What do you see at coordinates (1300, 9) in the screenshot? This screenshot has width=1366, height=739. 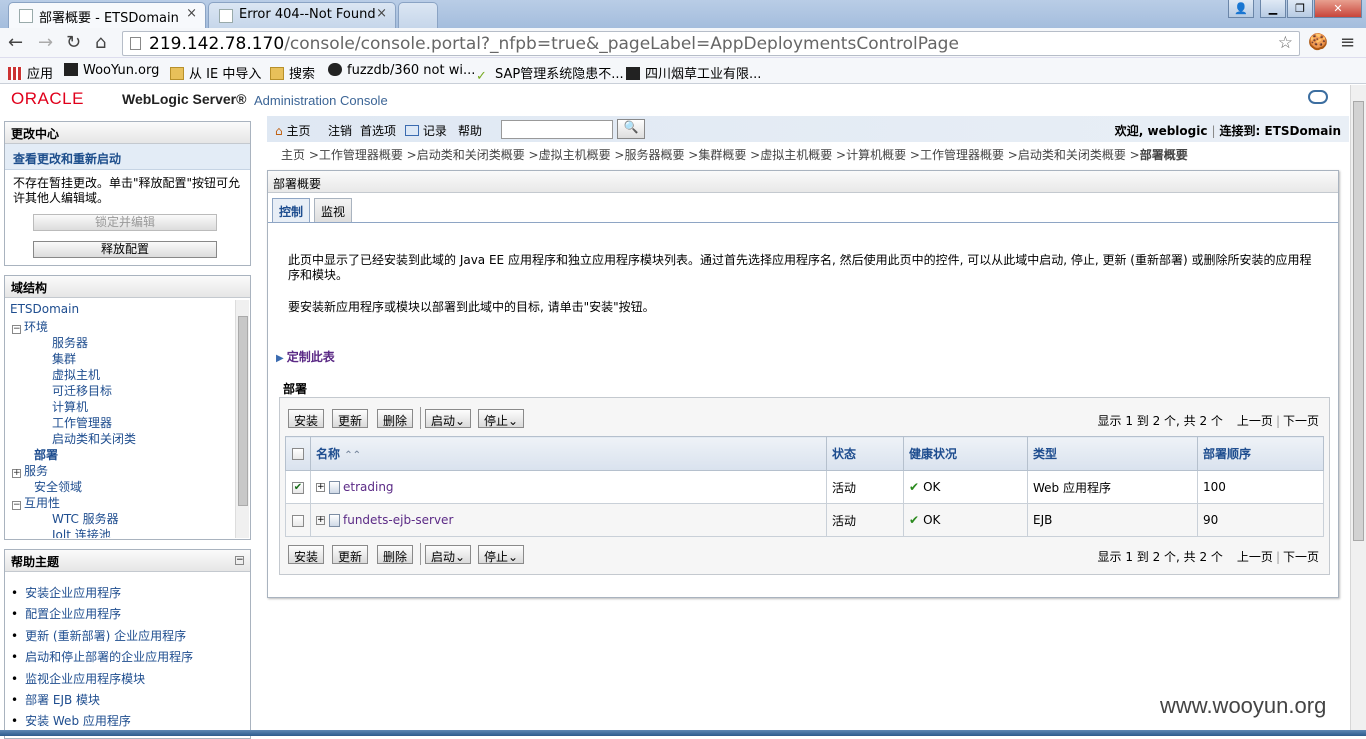 I see `maximize-icon: ❐` at bounding box center [1300, 9].